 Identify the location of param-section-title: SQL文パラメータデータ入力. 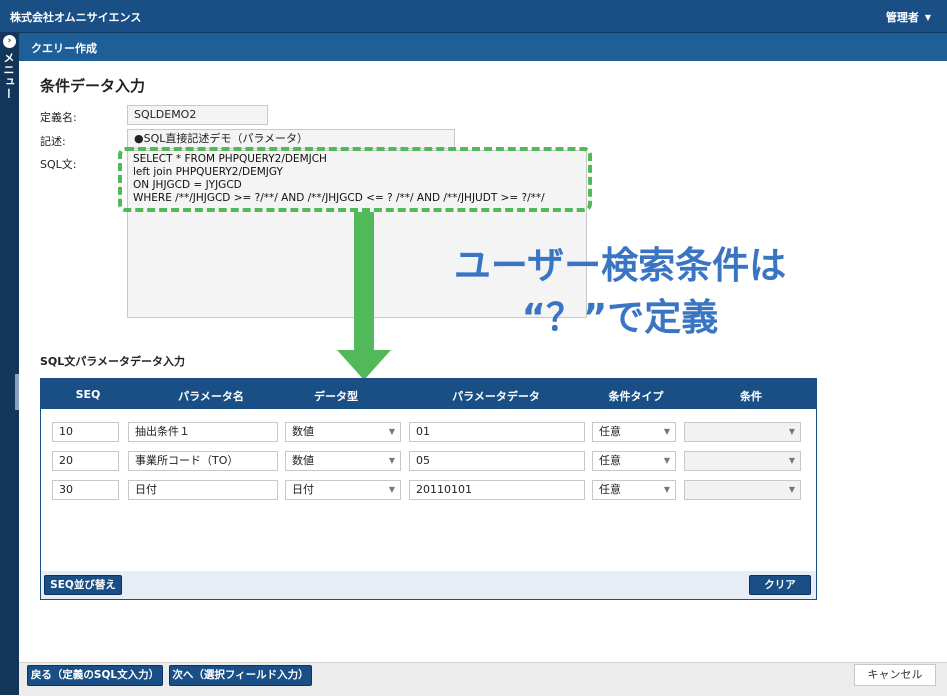
(112, 361).